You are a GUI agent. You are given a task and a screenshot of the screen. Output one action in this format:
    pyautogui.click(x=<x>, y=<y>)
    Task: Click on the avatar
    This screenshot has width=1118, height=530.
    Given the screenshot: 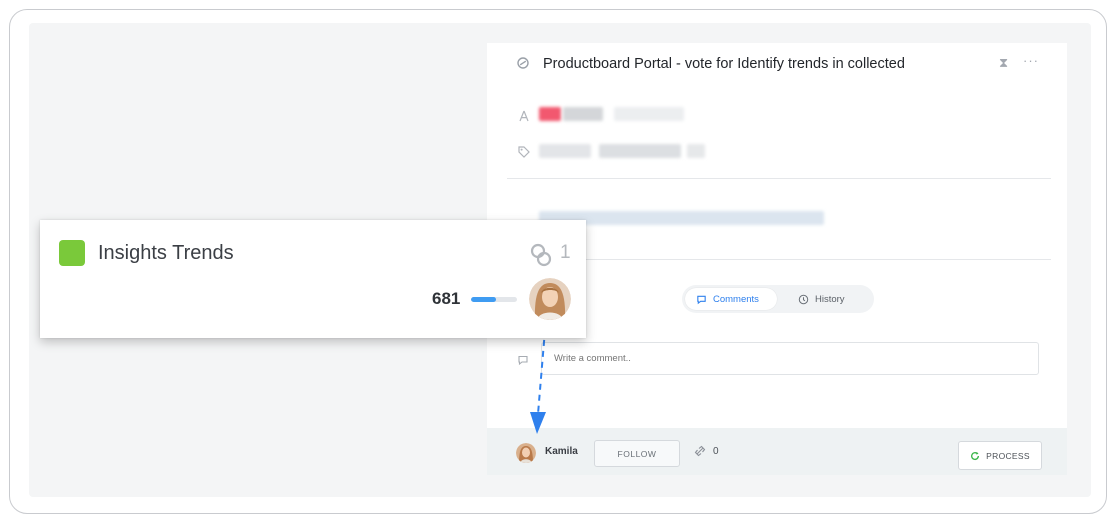 What is the action you would take?
    pyautogui.click(x=550, y=299)
    